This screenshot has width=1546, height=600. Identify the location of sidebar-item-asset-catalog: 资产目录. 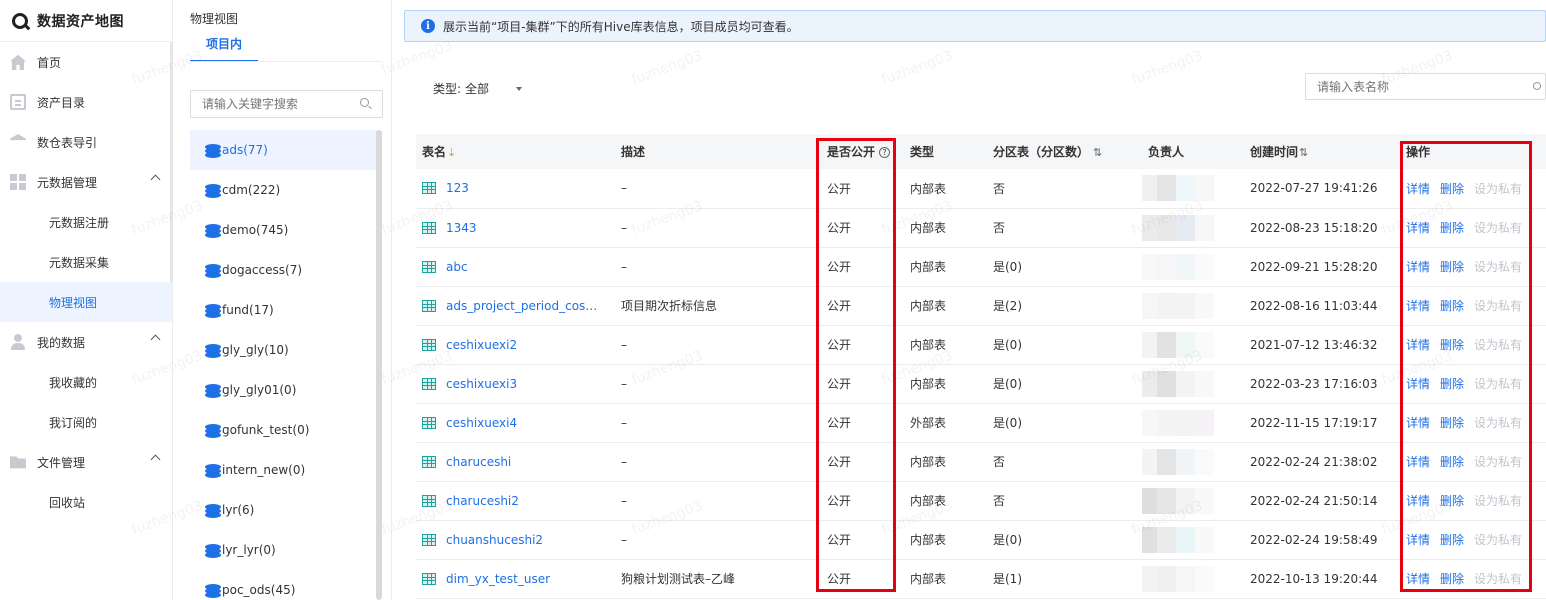
(86, 102).